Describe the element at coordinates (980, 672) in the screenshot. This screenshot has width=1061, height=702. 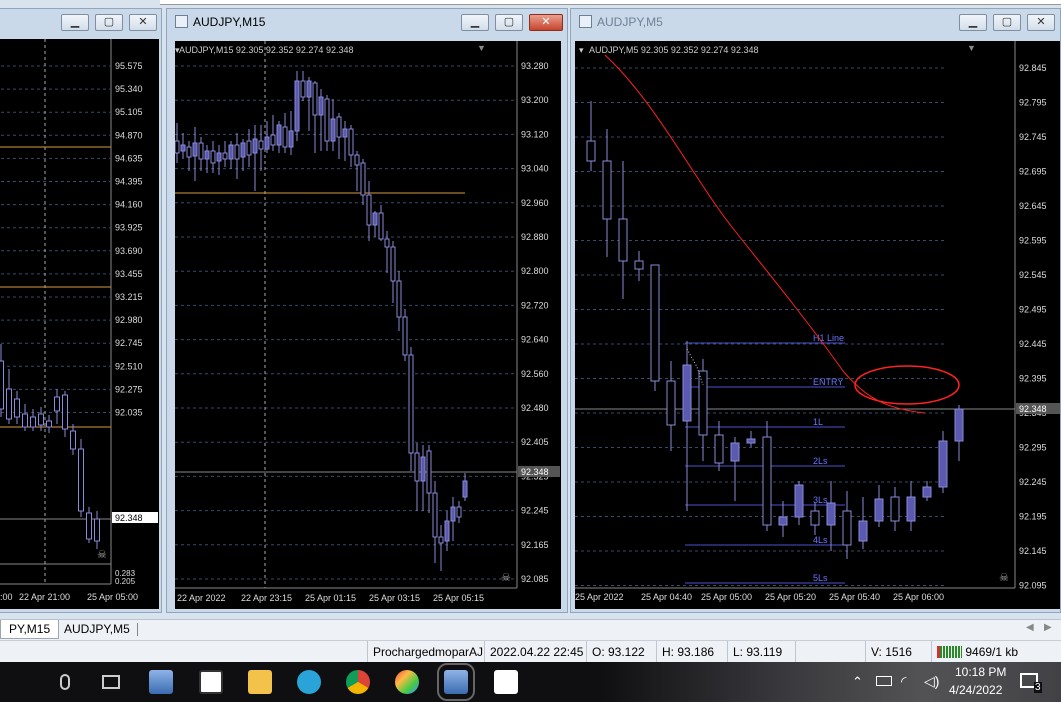
I see `clock-time: 10:18 PM` at that location.